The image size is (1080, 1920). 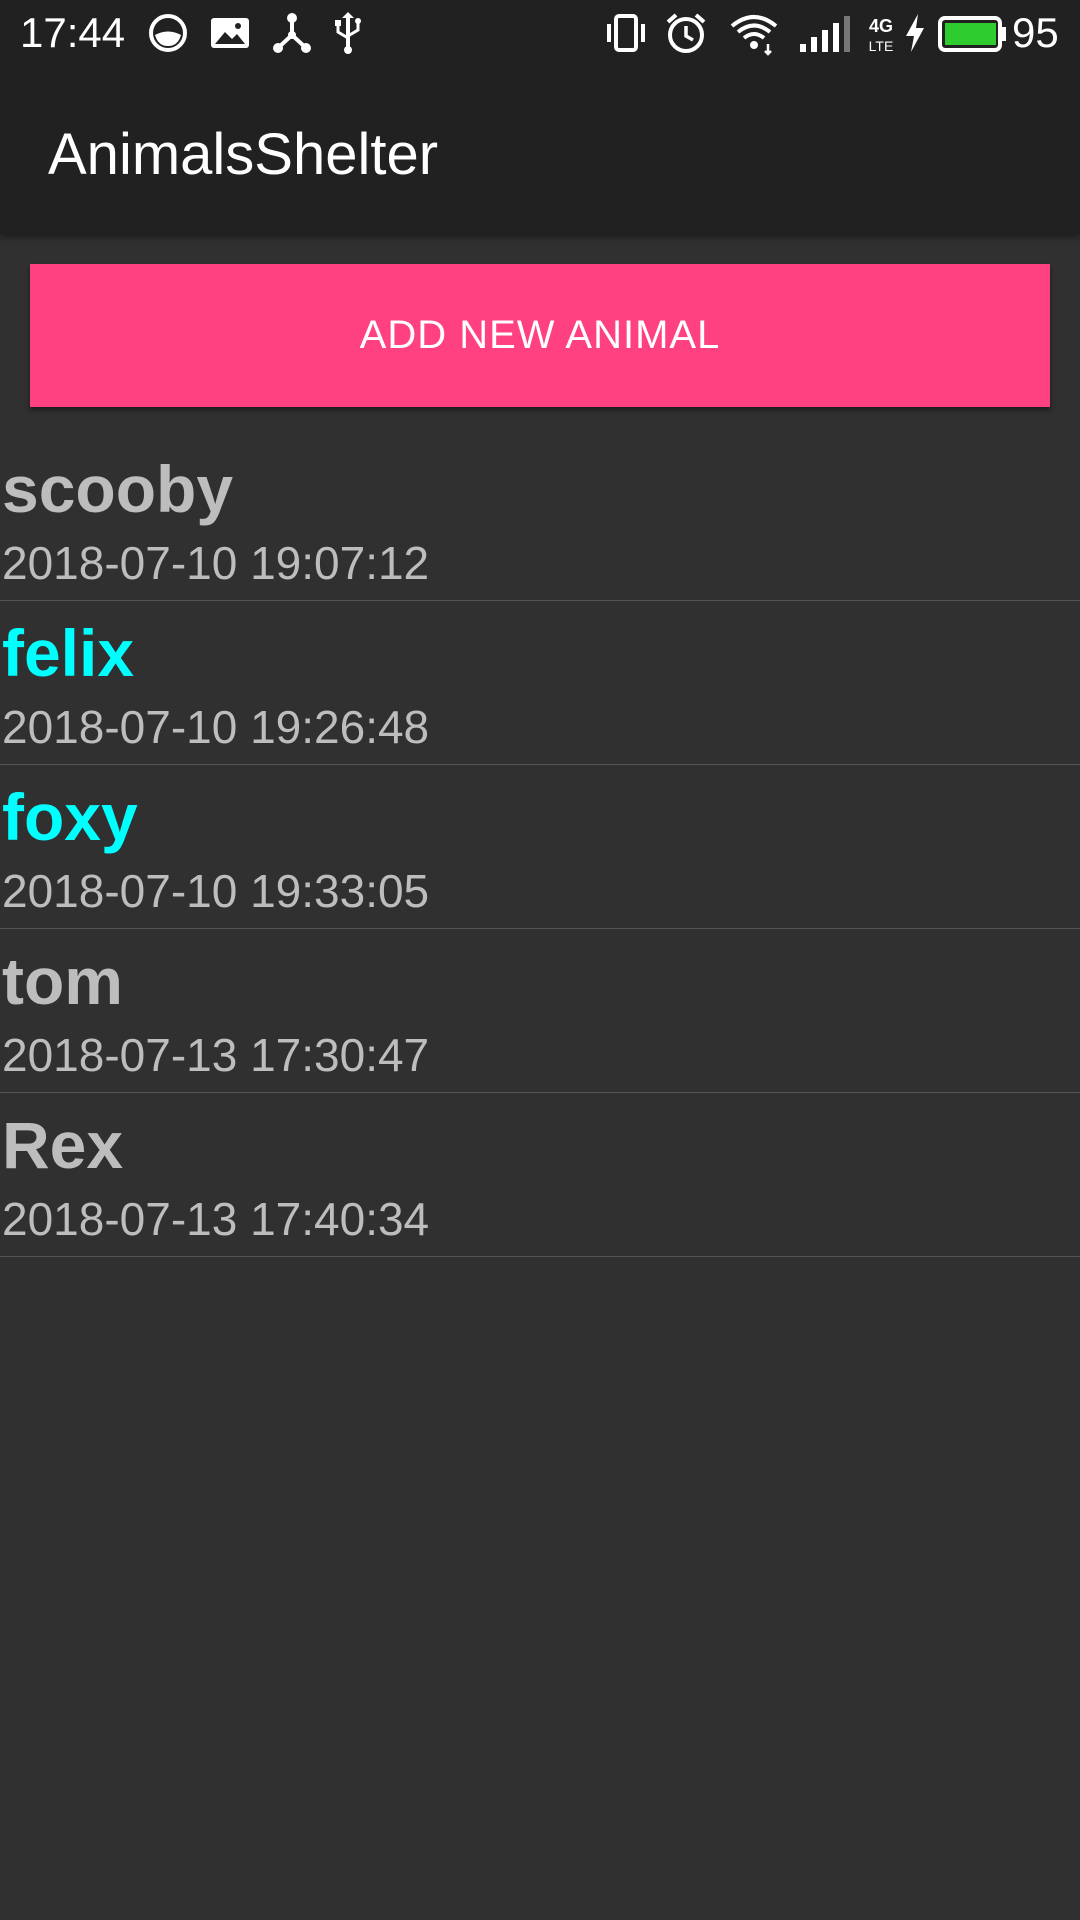 I want to click on animal-name: felix, so click(x=68, y=653).